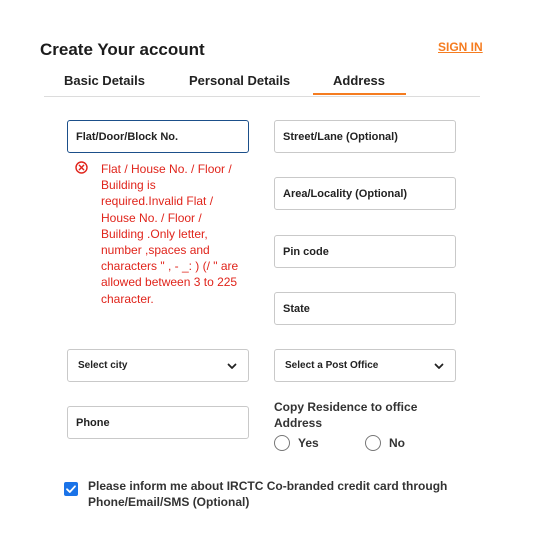  Describe the element at coordinates (340, 136) in the screenshot. I see `street-lane-placeholder: Street/Lane (Optional)` at that location.